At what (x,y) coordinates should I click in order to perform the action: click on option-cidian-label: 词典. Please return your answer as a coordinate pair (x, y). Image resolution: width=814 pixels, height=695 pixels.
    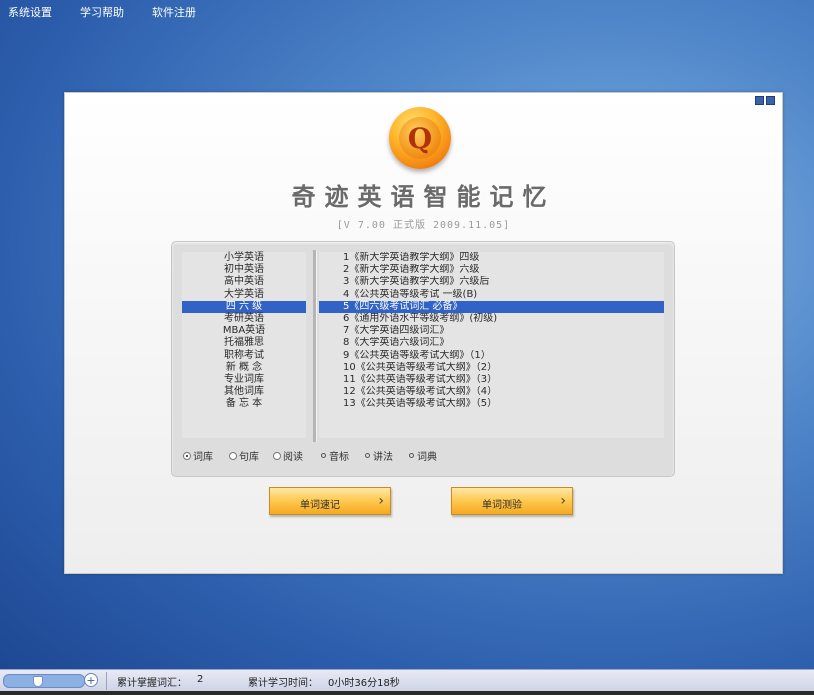
    Looking at the image, I should click on (427, 457).